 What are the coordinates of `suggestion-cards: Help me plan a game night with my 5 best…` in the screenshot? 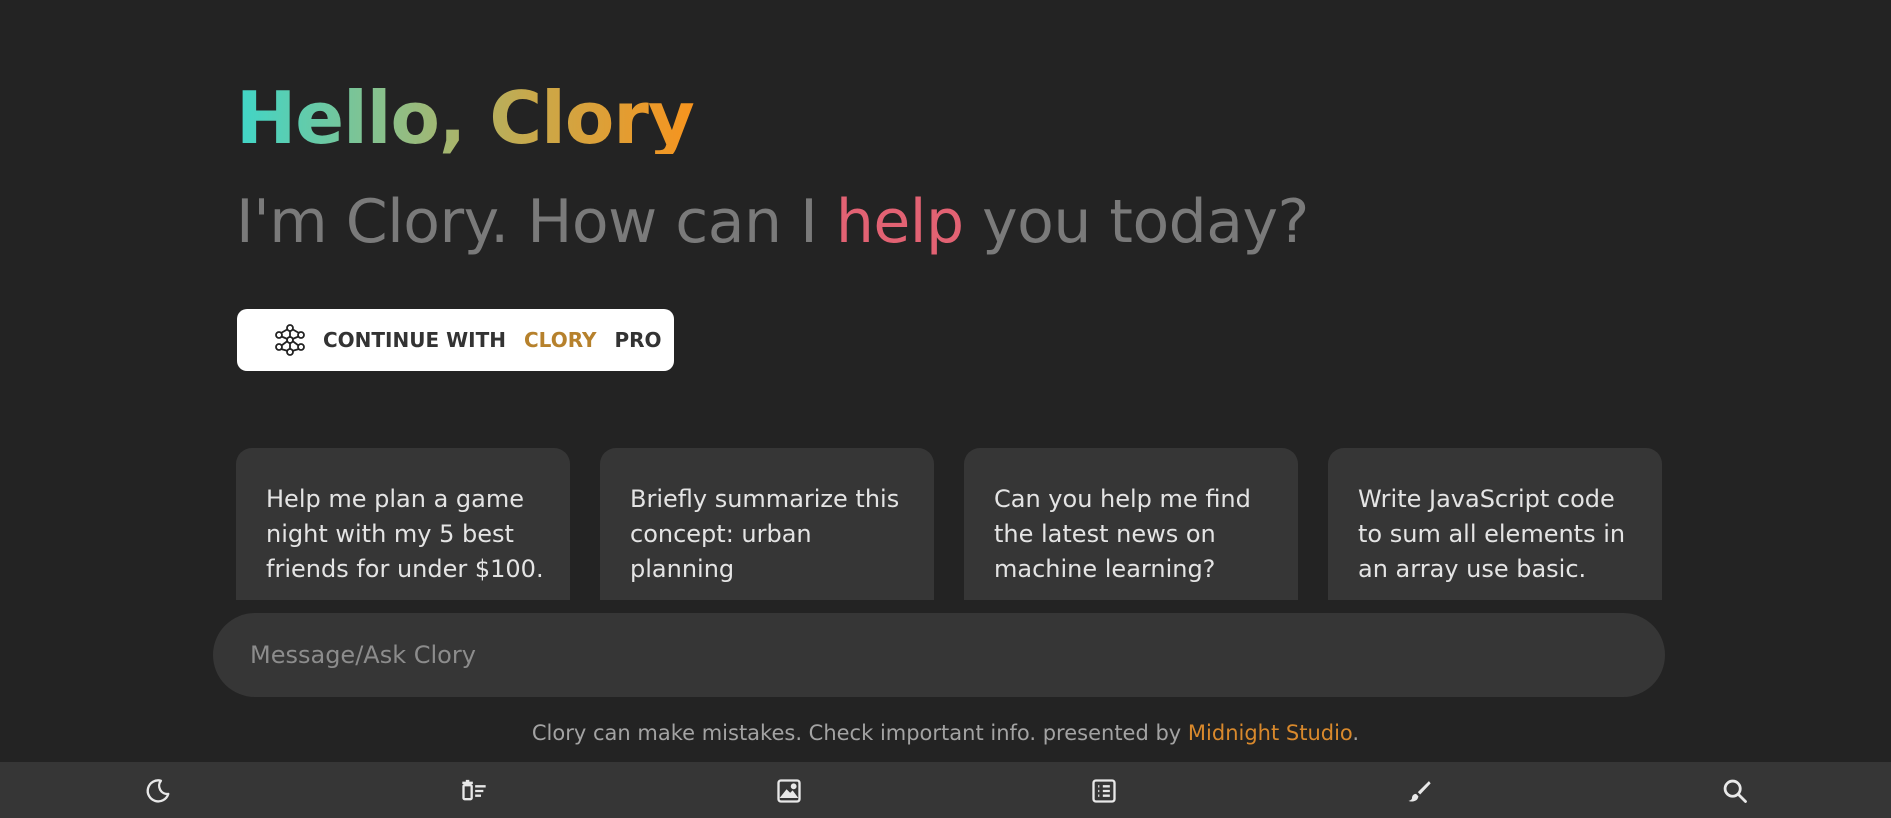 It's located at (949, 524).